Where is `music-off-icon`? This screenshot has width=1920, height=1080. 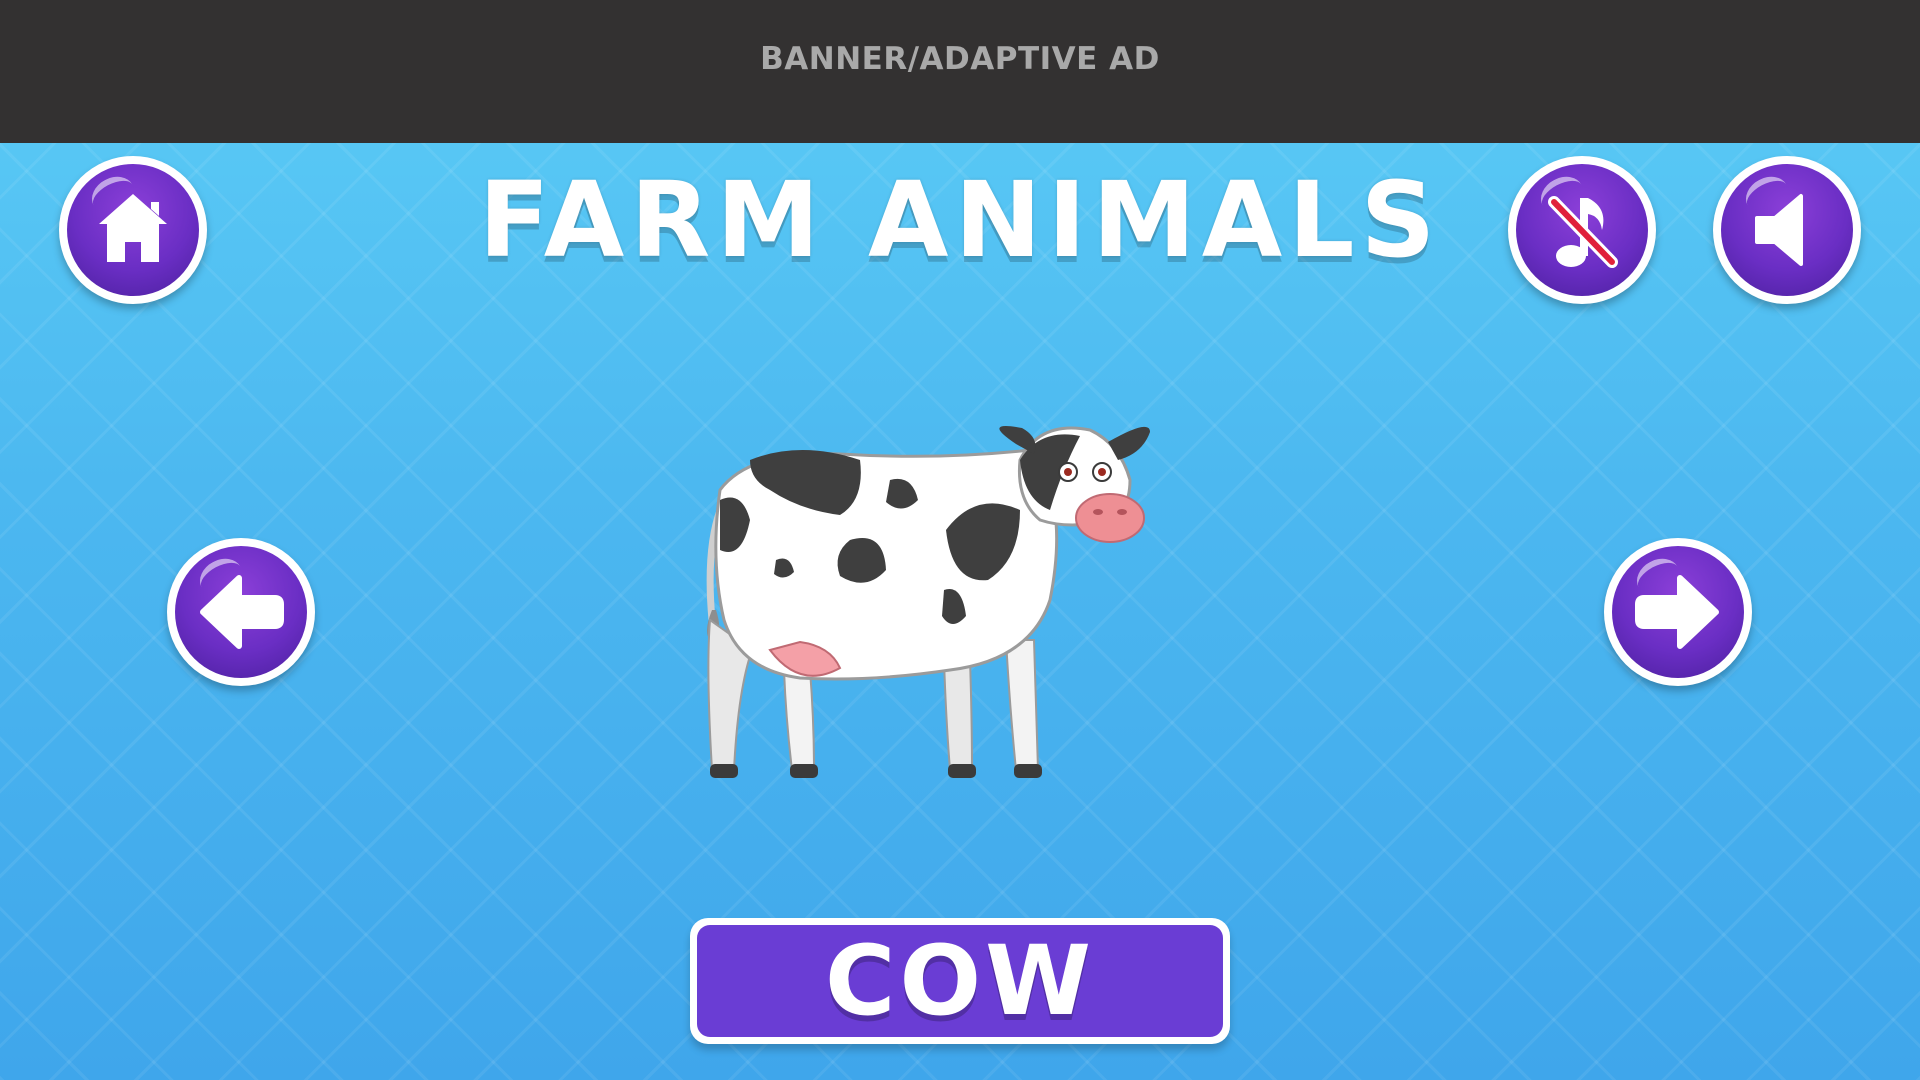 music-off-icon is located at coordinates (1583, 232).